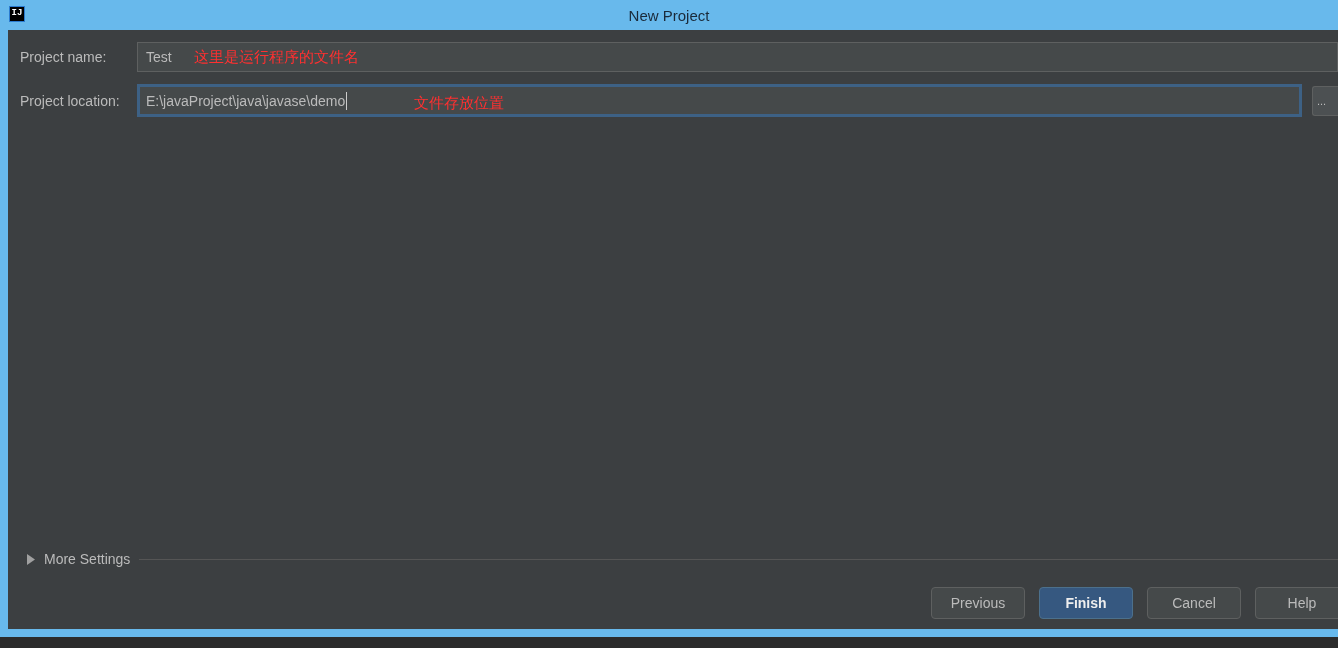 The image size is (1338, 648). Describe the element at coordinates (87, 559) in the screenshot. I see `more-settings-toggle: More Settings` at that location.